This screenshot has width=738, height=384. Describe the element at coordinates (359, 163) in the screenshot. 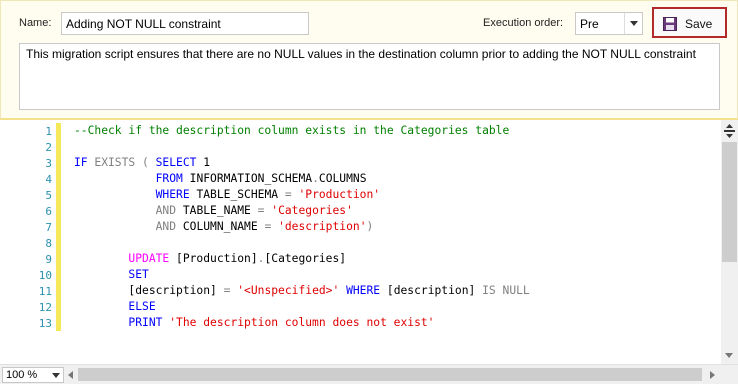

I see `code-line: 3 IF EXISTS ( SELECT 1` at that location.